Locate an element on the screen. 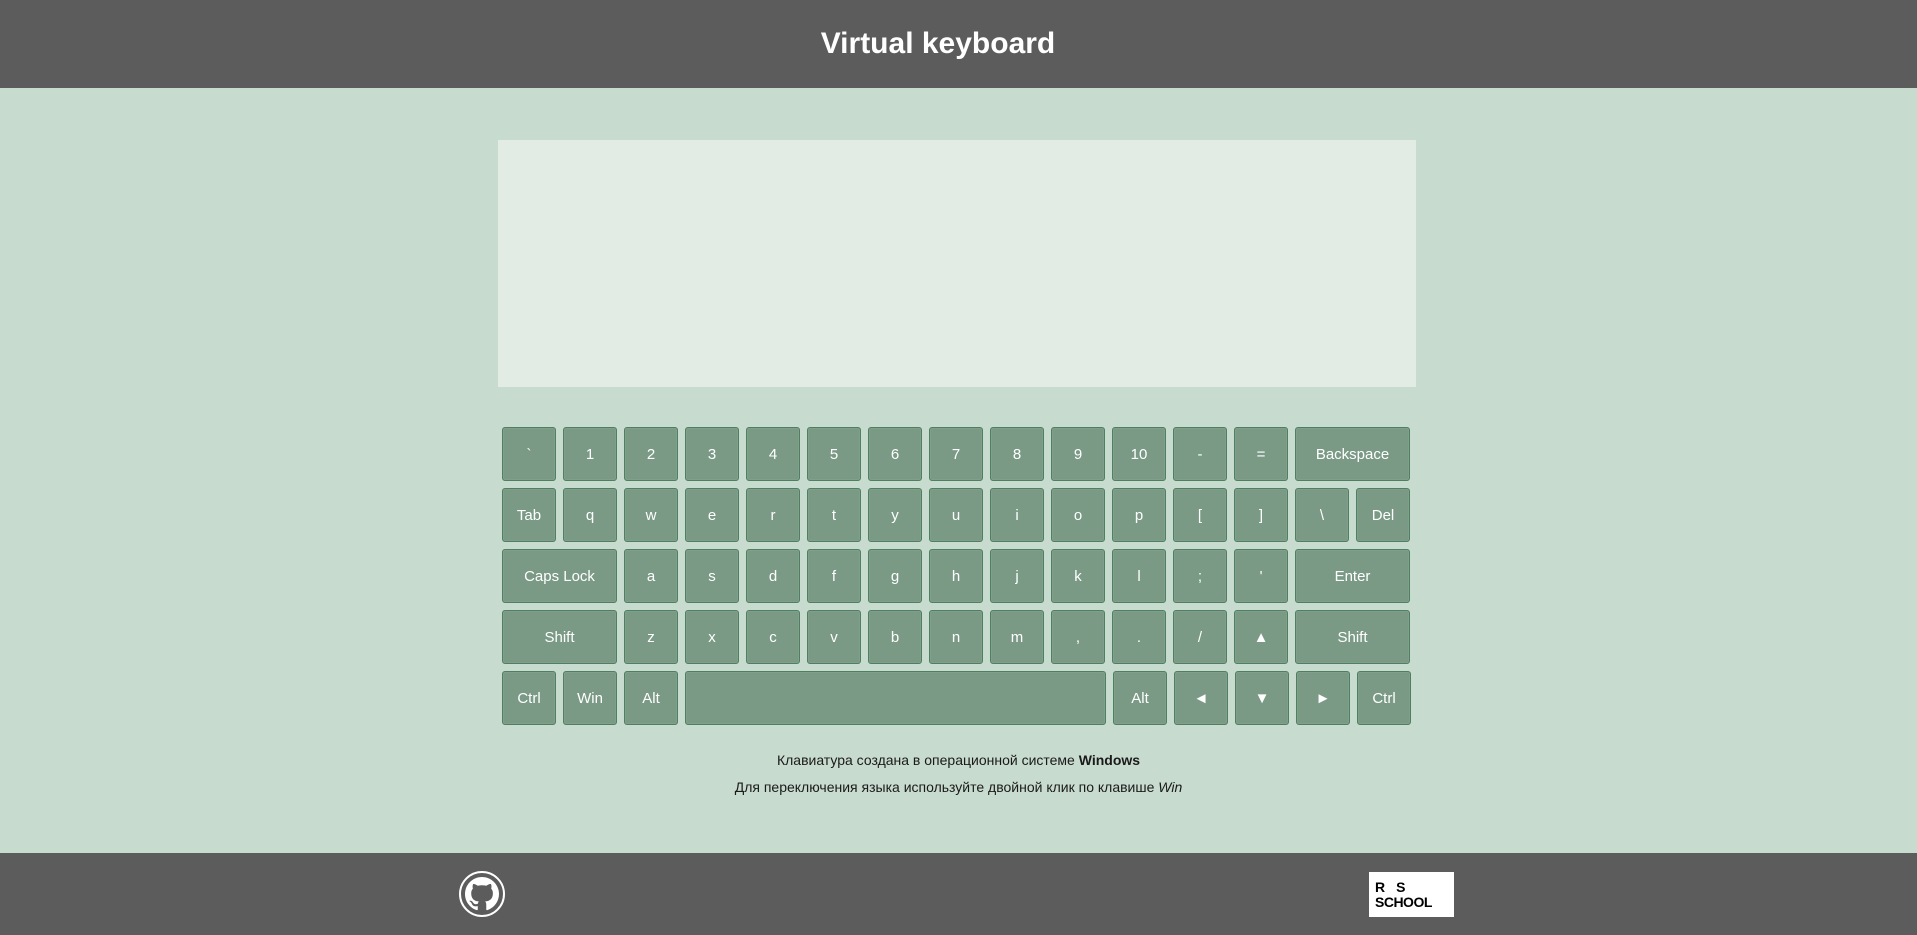 This screenshot has width=1917, height=935. keyboard-row: ` 1 2 3 4 5 6 7 8 9 10- = Backspace is located at coordinates (957, 454).